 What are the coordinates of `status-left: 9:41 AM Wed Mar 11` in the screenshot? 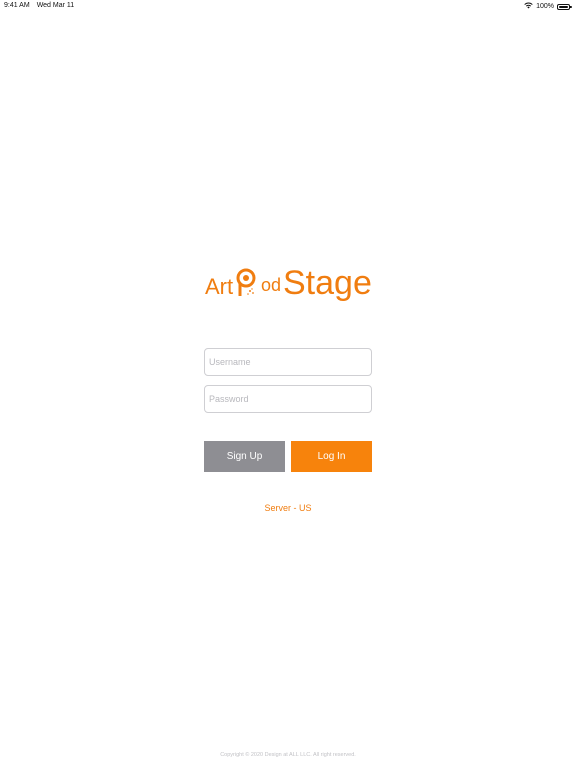 It's located at (39, 5).